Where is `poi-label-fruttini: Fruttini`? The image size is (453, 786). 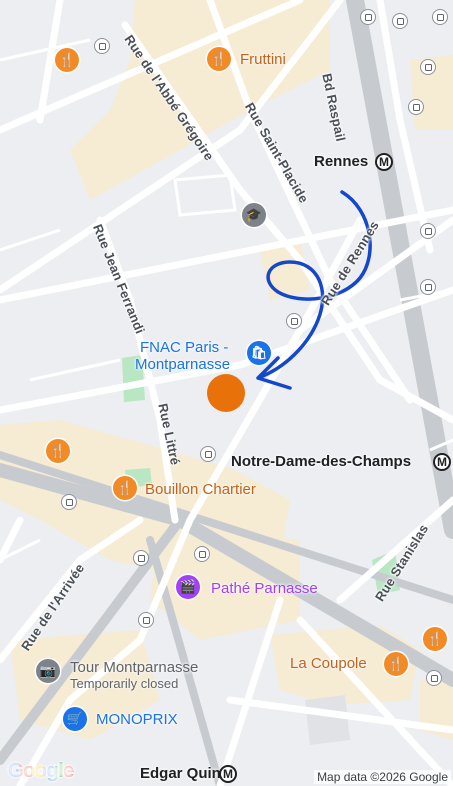
poi-label-fruttini: Fruttini is located at coordinates (263, 59).